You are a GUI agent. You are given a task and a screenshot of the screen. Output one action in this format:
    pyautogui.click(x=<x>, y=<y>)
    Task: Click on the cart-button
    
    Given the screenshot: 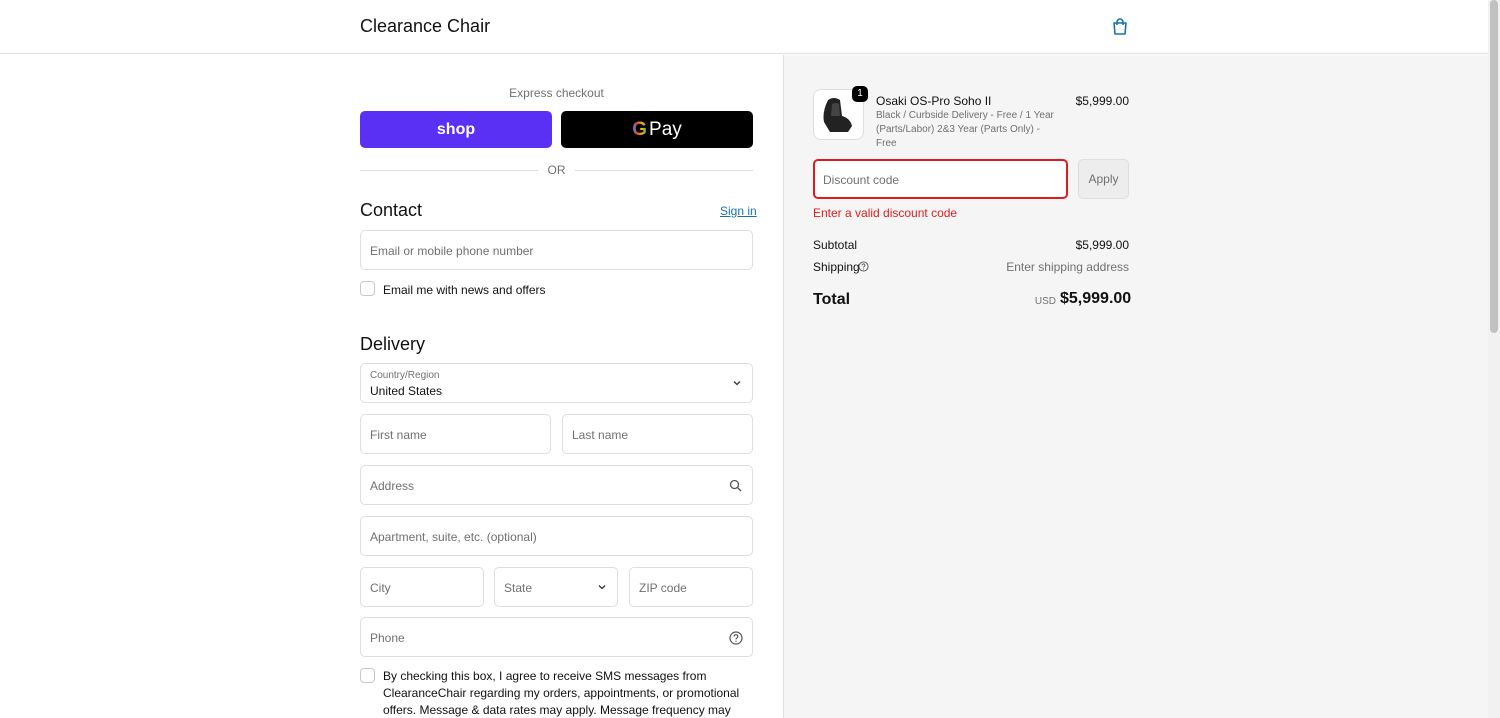 What is the action you would take?
    pyautogui.click(x=1120, y=27)
    